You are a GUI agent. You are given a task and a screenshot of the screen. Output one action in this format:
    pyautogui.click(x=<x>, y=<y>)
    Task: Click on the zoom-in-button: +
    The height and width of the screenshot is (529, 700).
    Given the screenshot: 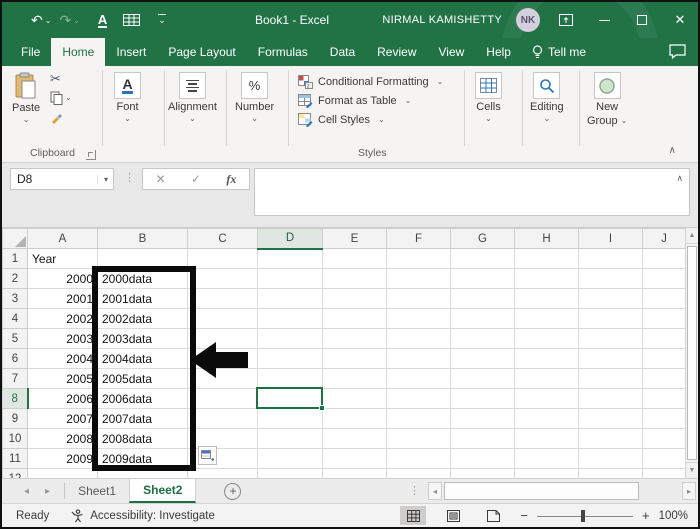 What is the action you would take?
    pyautogui.click(x=646, y=515)
    